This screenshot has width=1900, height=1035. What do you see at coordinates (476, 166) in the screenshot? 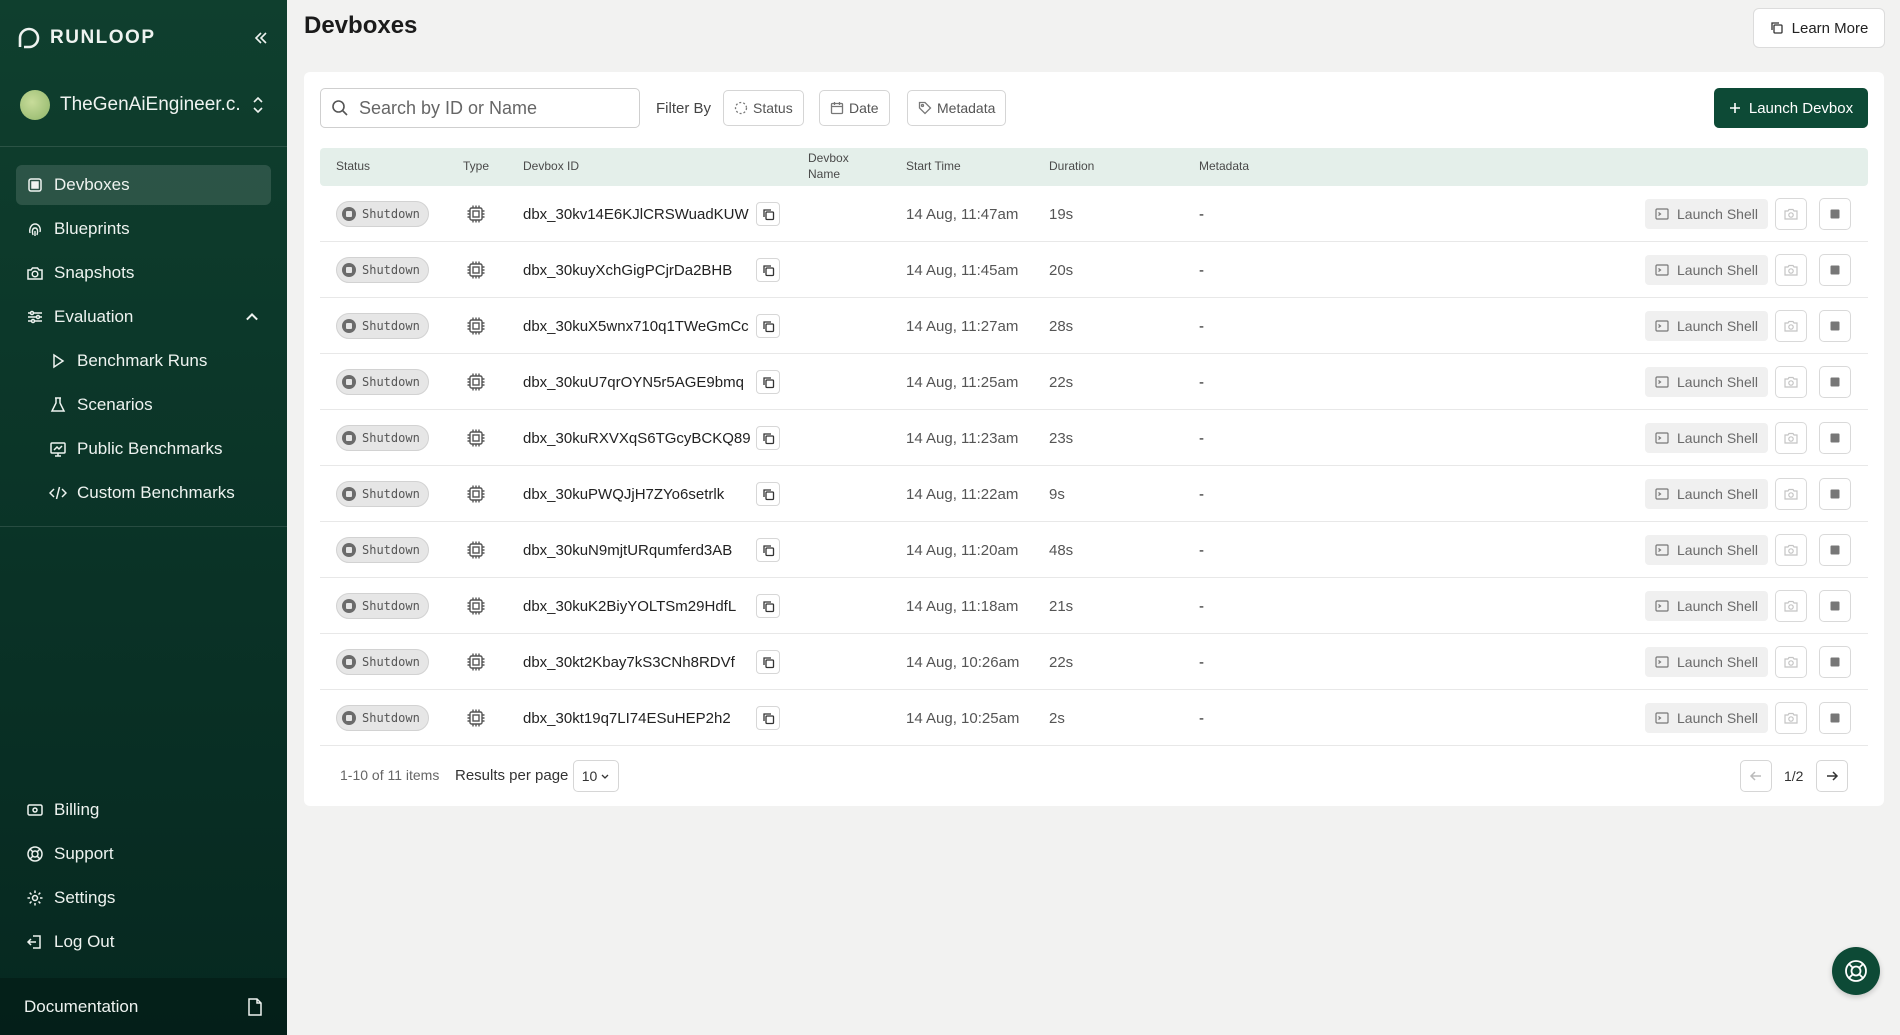
I see `column-header-type: Type` at bounding box center [476, 166].